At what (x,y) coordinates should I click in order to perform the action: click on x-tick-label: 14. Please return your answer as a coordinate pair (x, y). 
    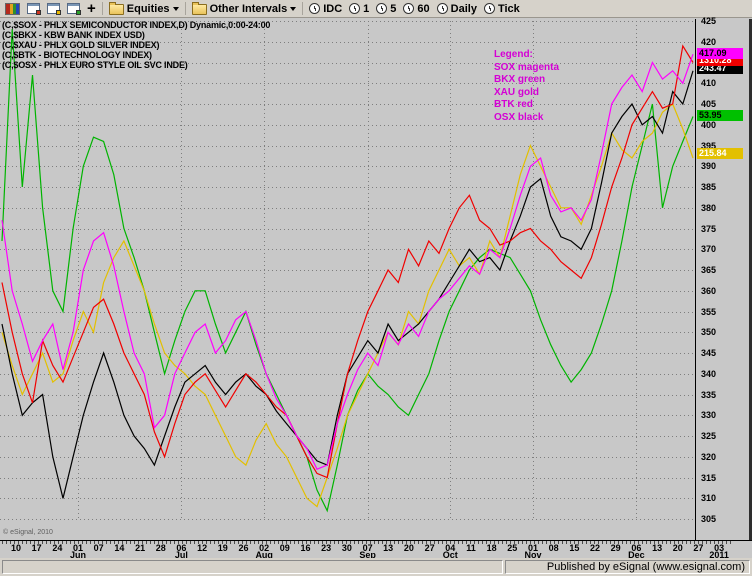
    Looking at the image, I should click on (119, 548).